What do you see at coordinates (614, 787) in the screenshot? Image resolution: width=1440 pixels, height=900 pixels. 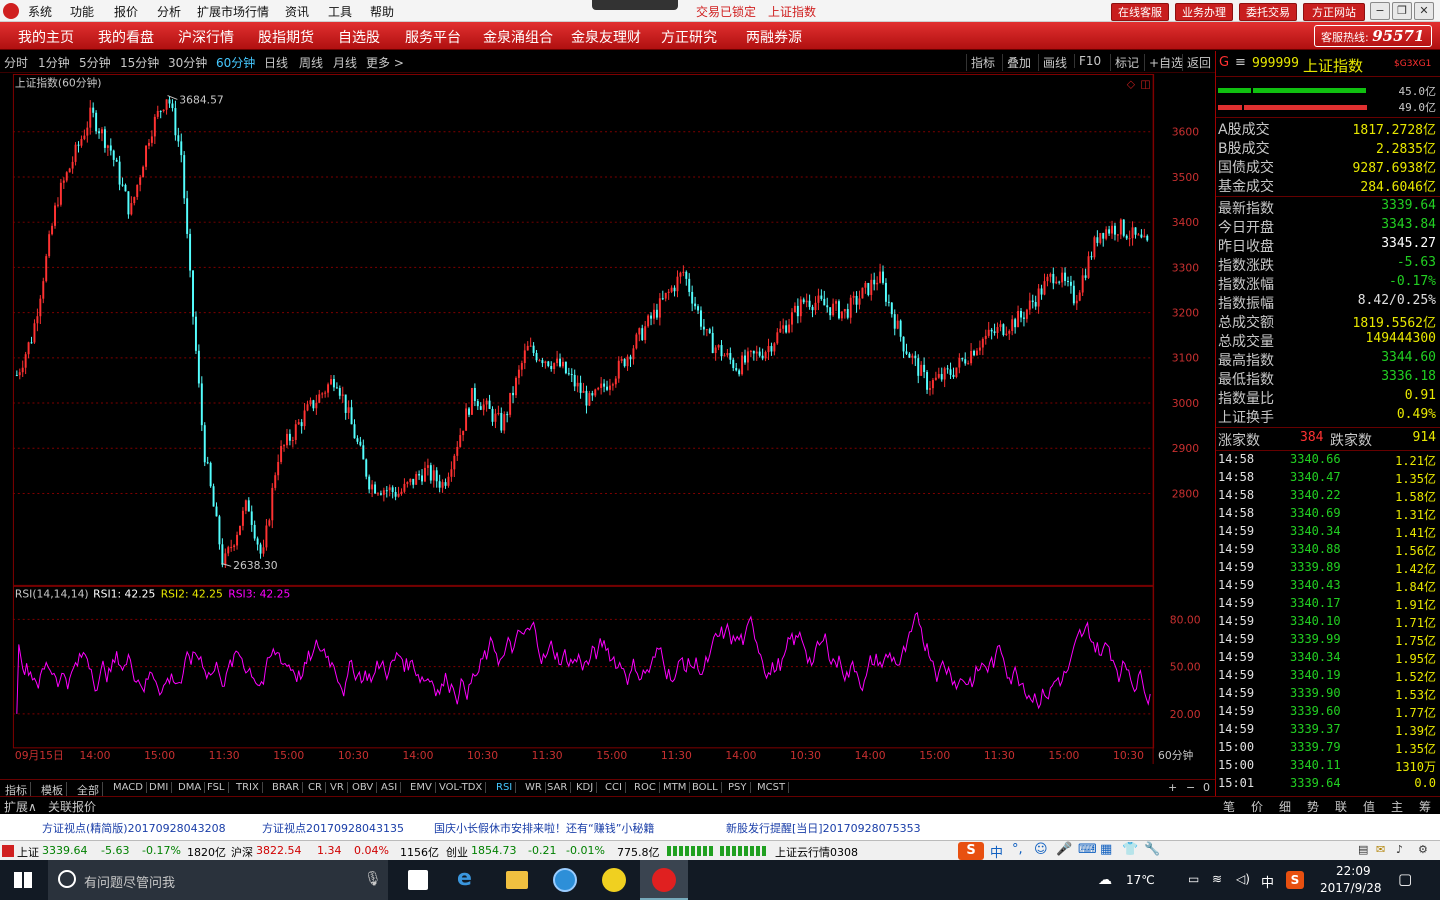 I see `indicator-tab: CCI` at bounding box center [614, 787].